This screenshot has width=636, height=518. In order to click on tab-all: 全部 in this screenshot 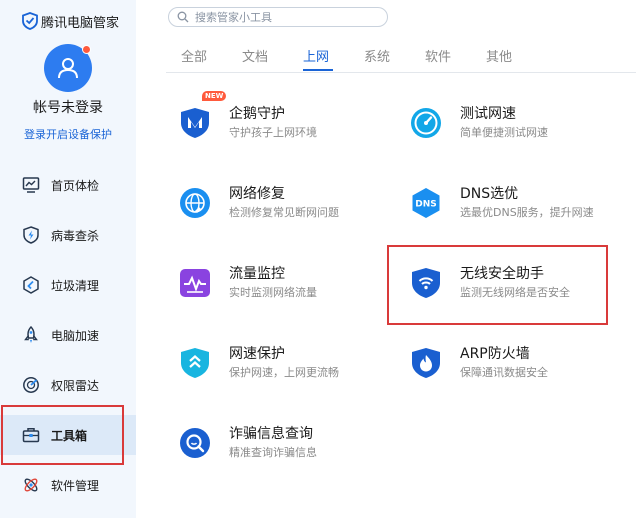, I will do `click(194, 55)`.